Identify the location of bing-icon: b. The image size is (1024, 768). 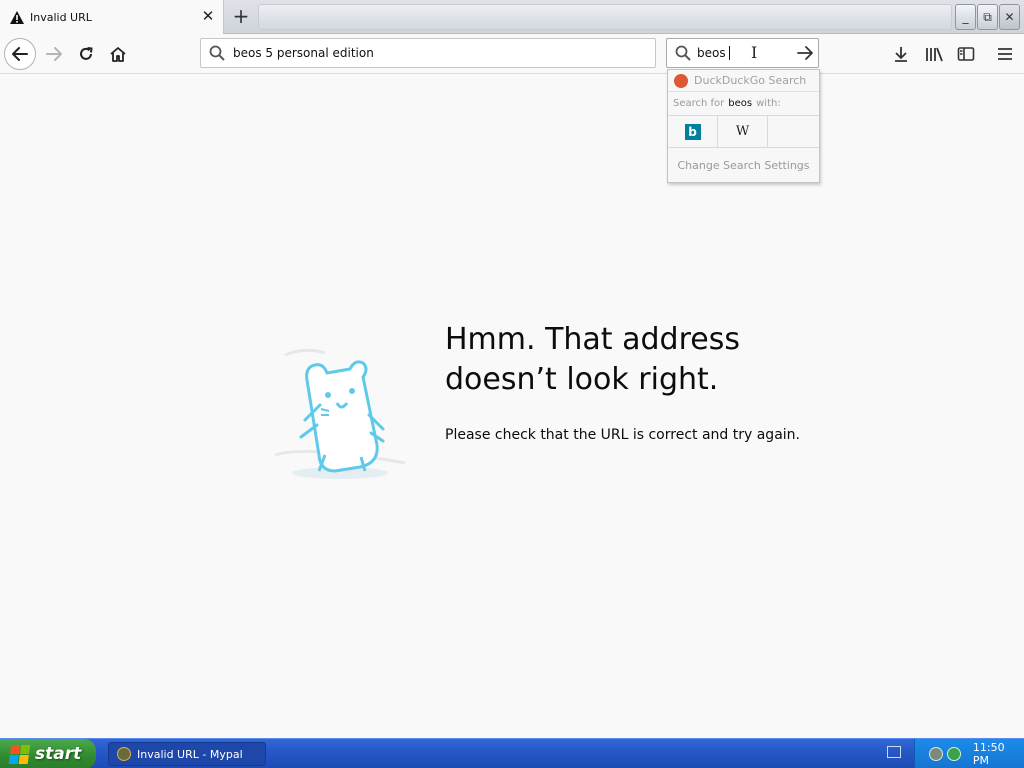
(692, 131).